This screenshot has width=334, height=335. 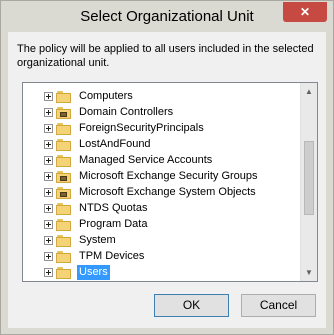 I want to click on tree-item: Domain Controllers, so click(x=162, y=113).